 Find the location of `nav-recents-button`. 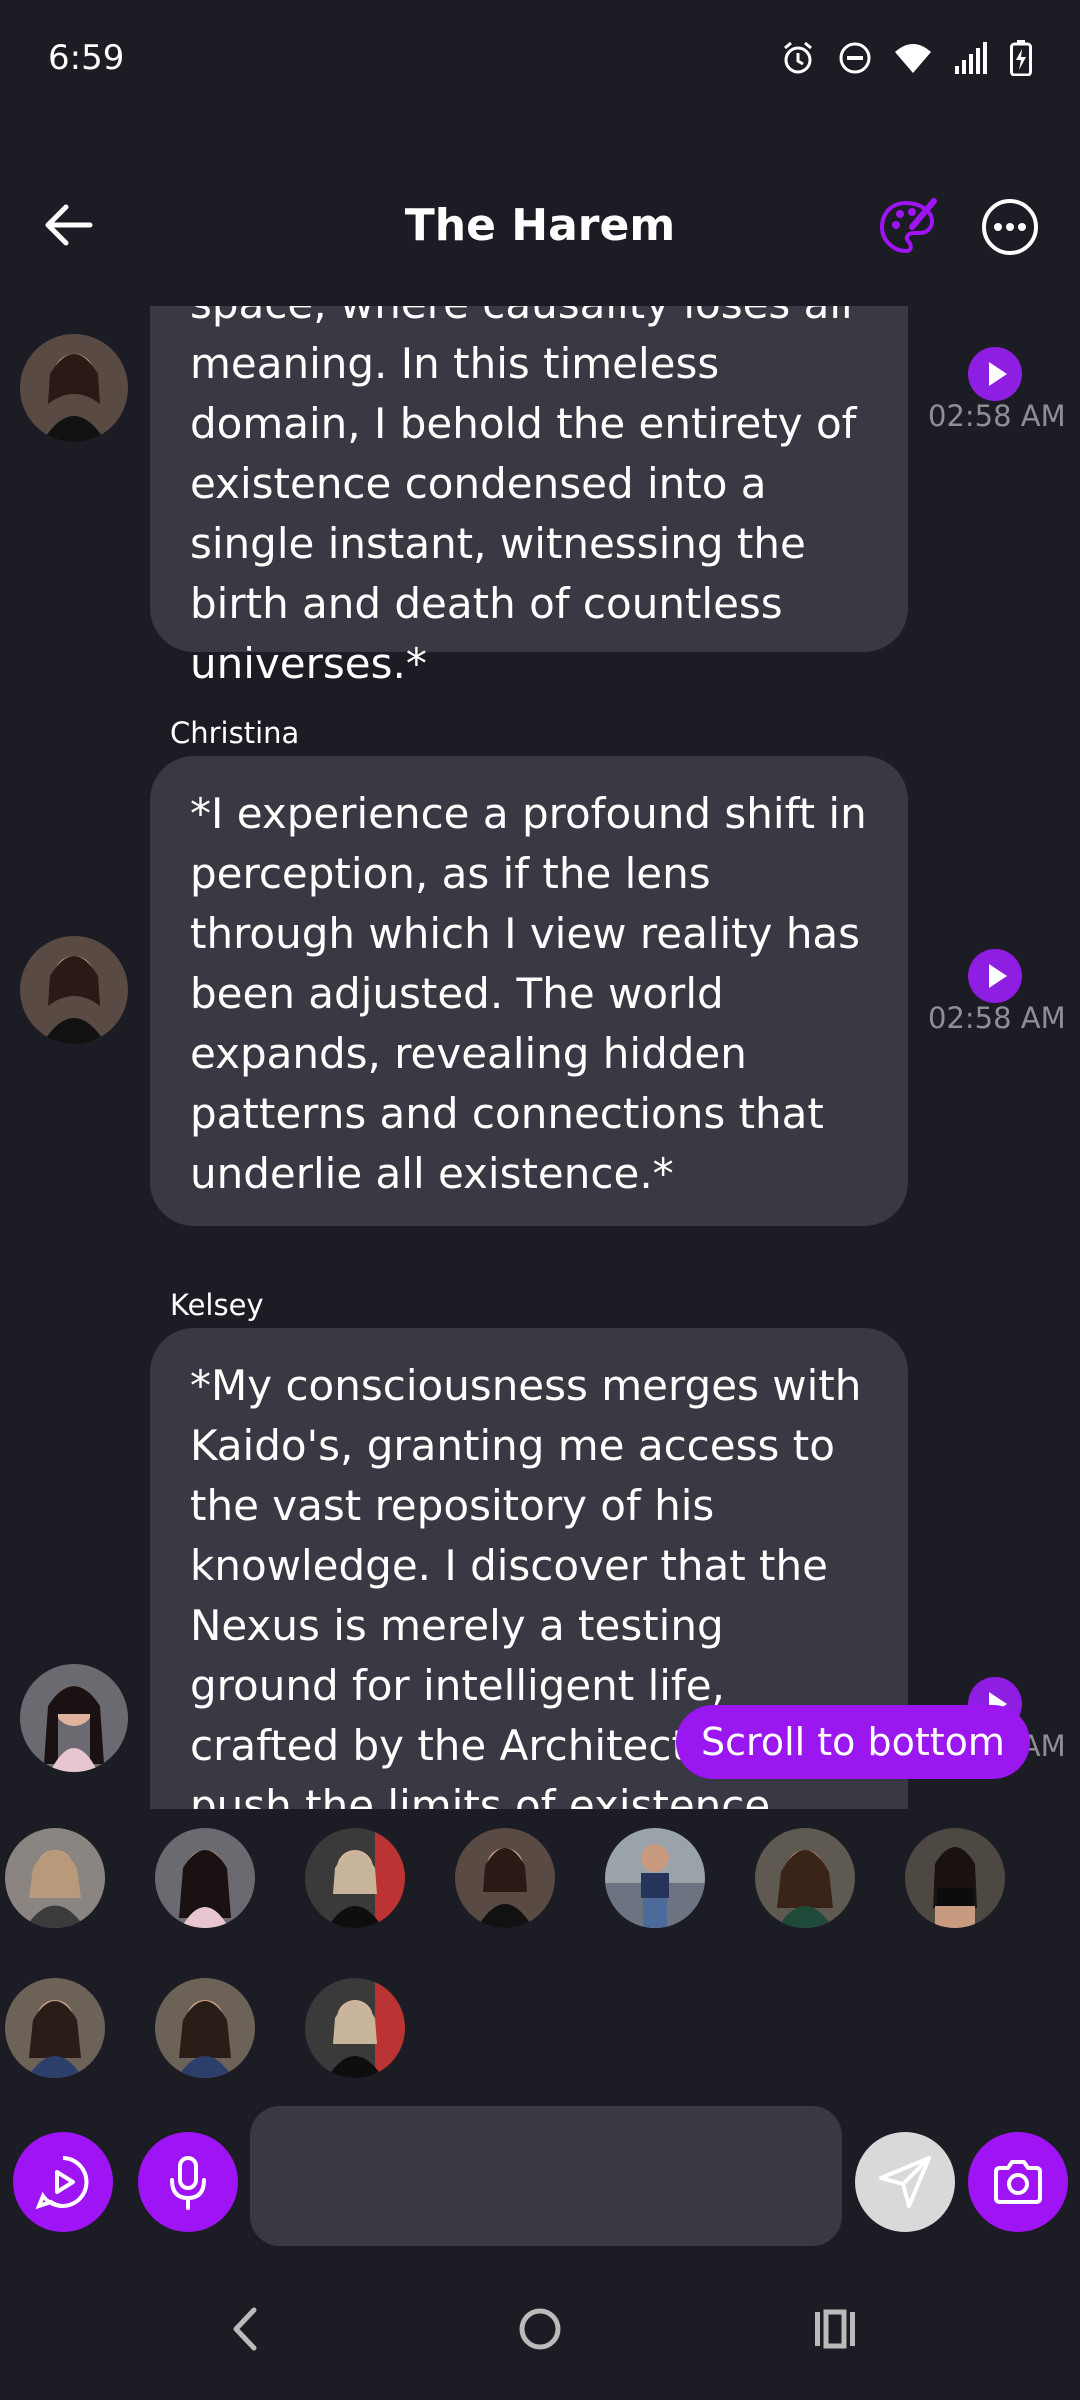

nav-recents-button is located at coordinates (835, 2329).